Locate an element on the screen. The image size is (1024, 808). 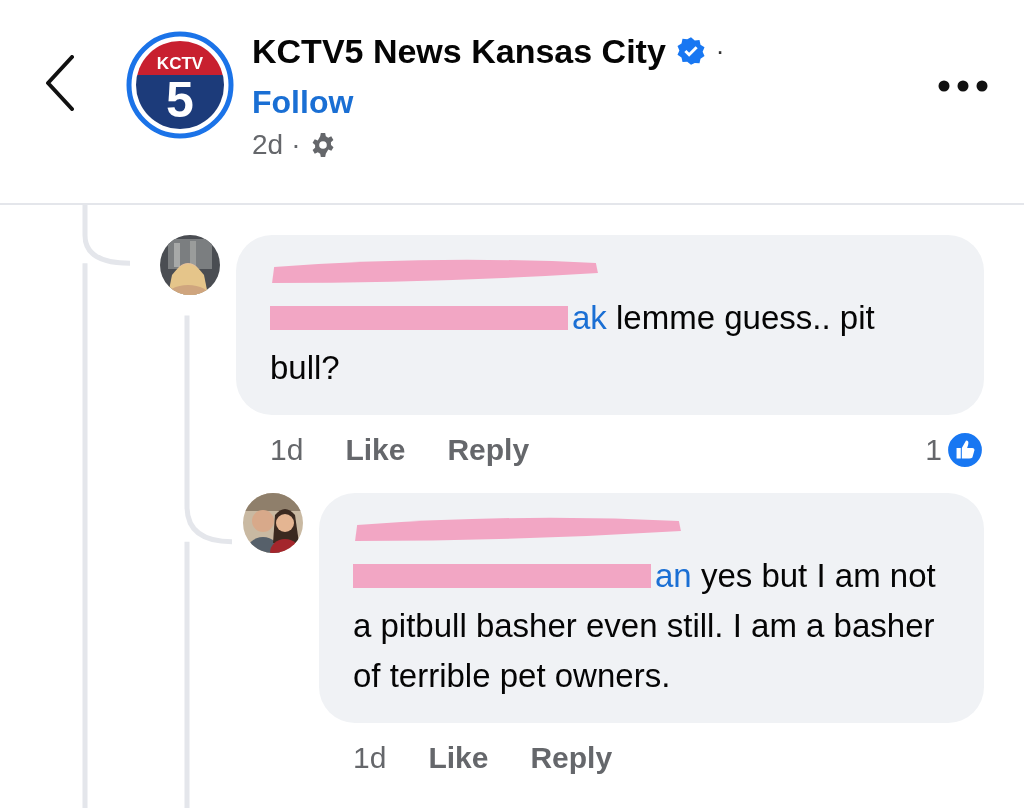
comment-text: ak lemme guess.. pit bull? is located at coordinates (573, 343).